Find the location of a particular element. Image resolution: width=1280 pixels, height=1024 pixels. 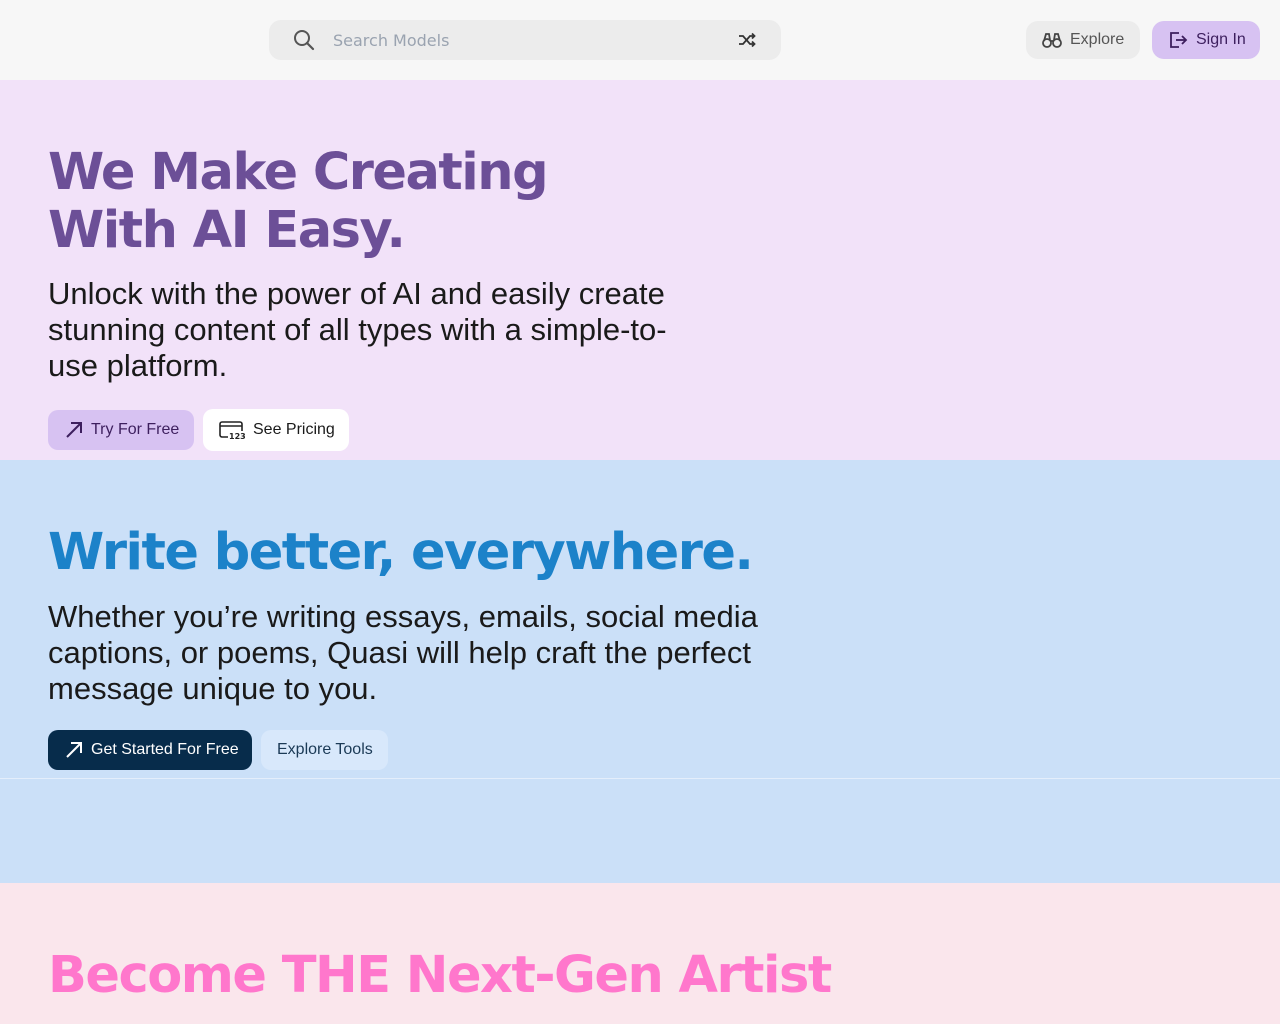

explore-tools-button: Explore Tools is located at coordinates (324, 750).